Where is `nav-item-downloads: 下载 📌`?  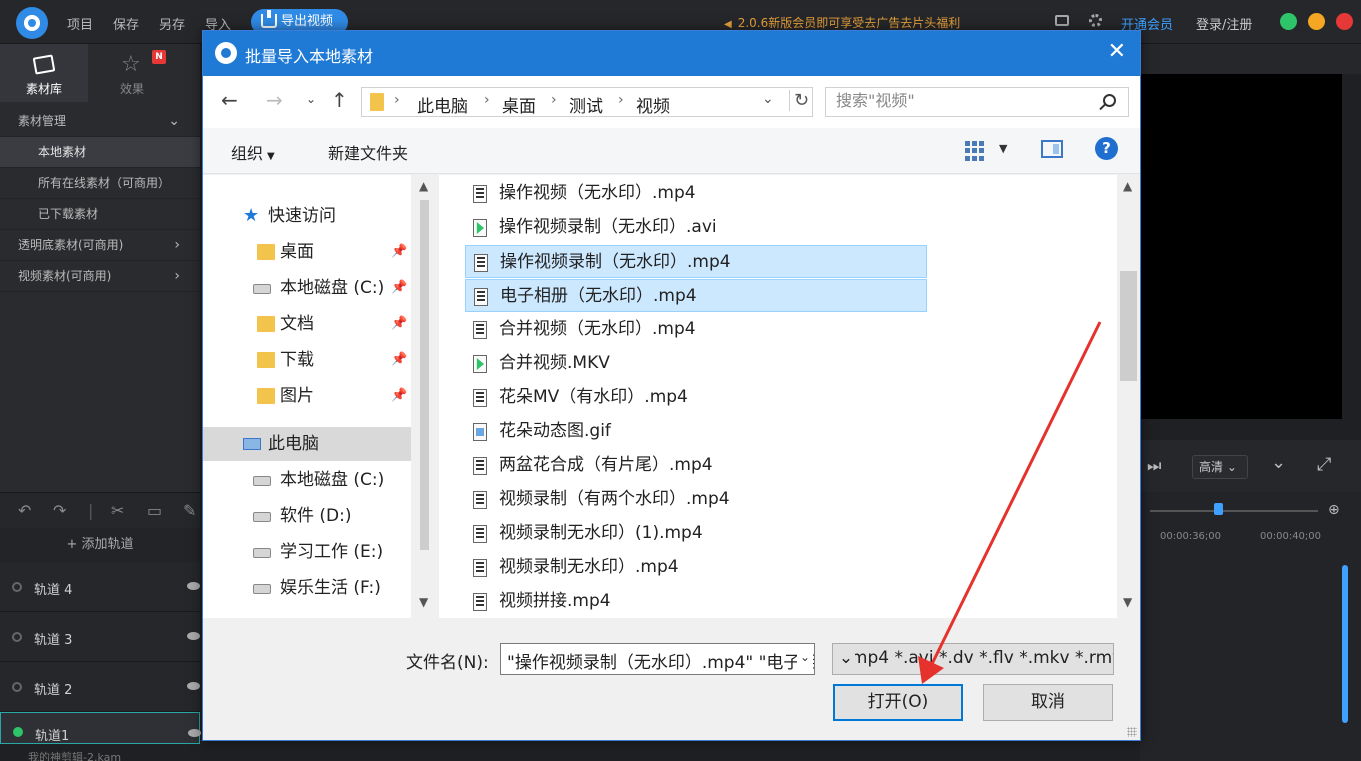
nav-item-downloads: 下载 📌 is located at coordinates (307, 360).